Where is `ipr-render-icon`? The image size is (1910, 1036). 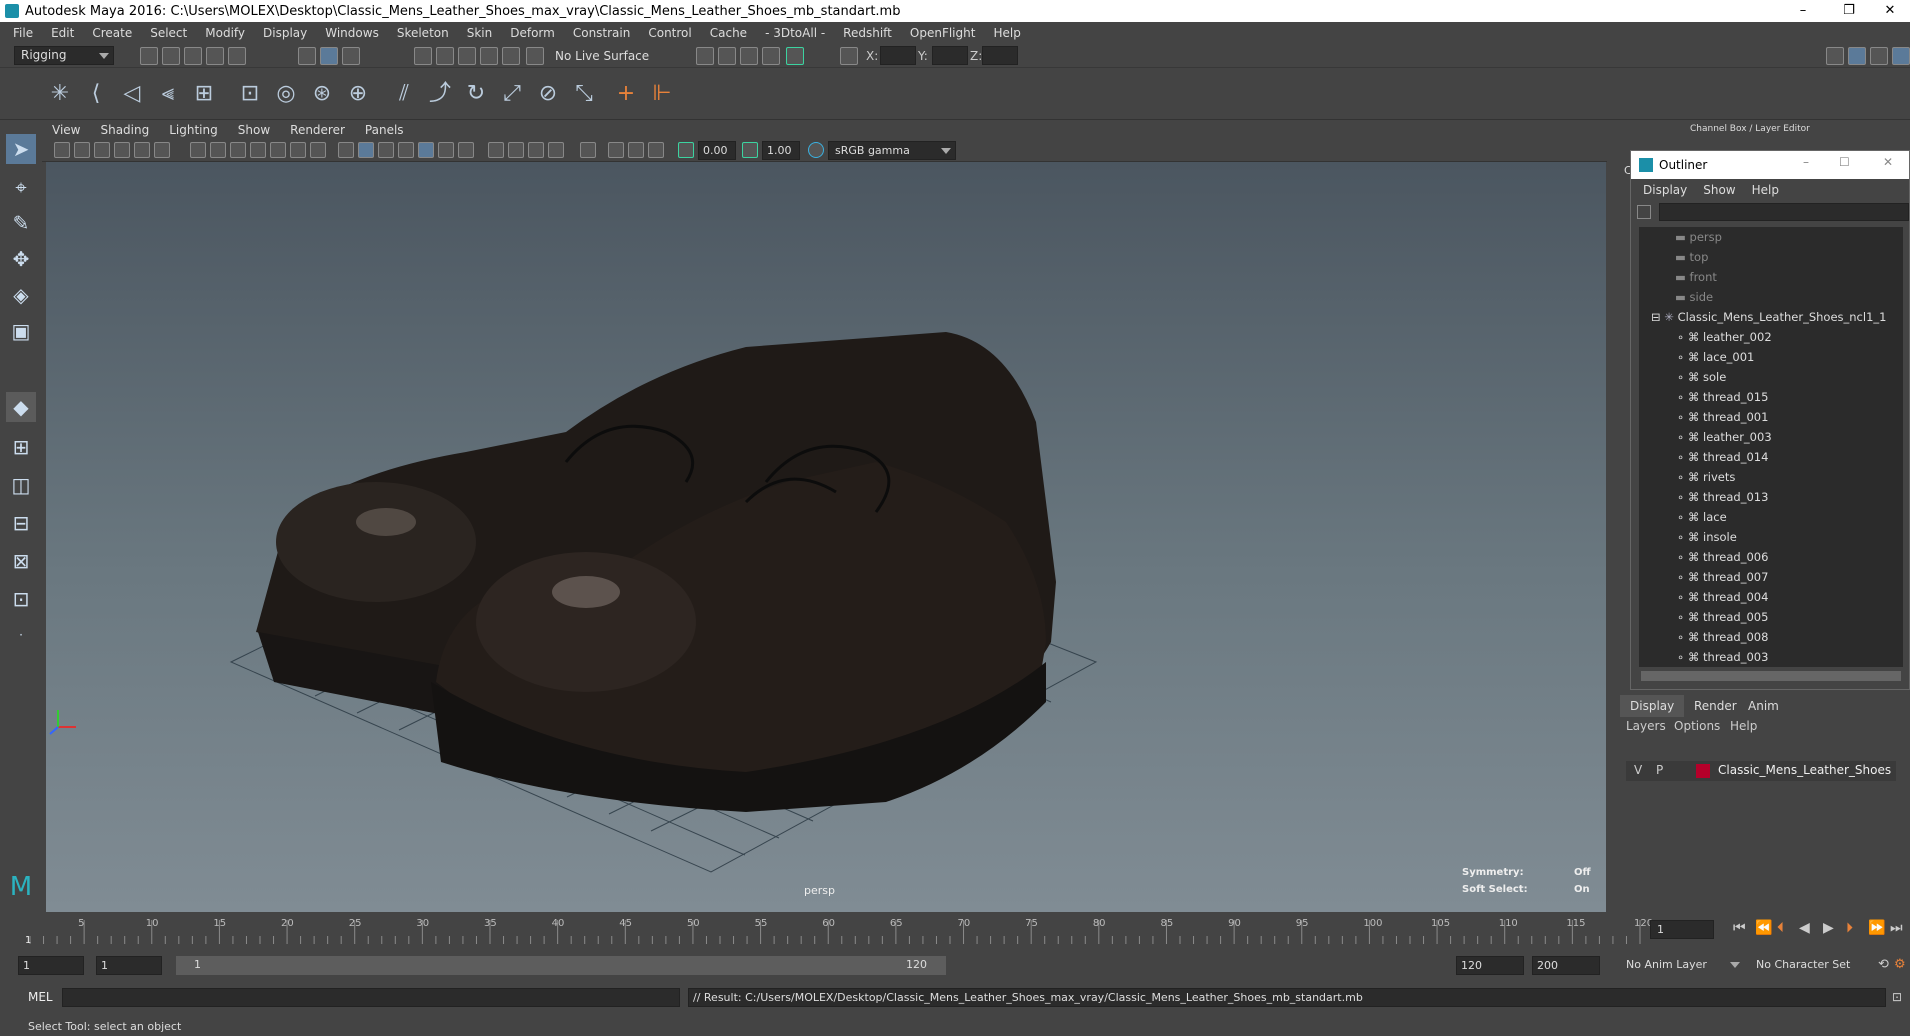 ipr-render-icon is located at coordinates (749, 56).